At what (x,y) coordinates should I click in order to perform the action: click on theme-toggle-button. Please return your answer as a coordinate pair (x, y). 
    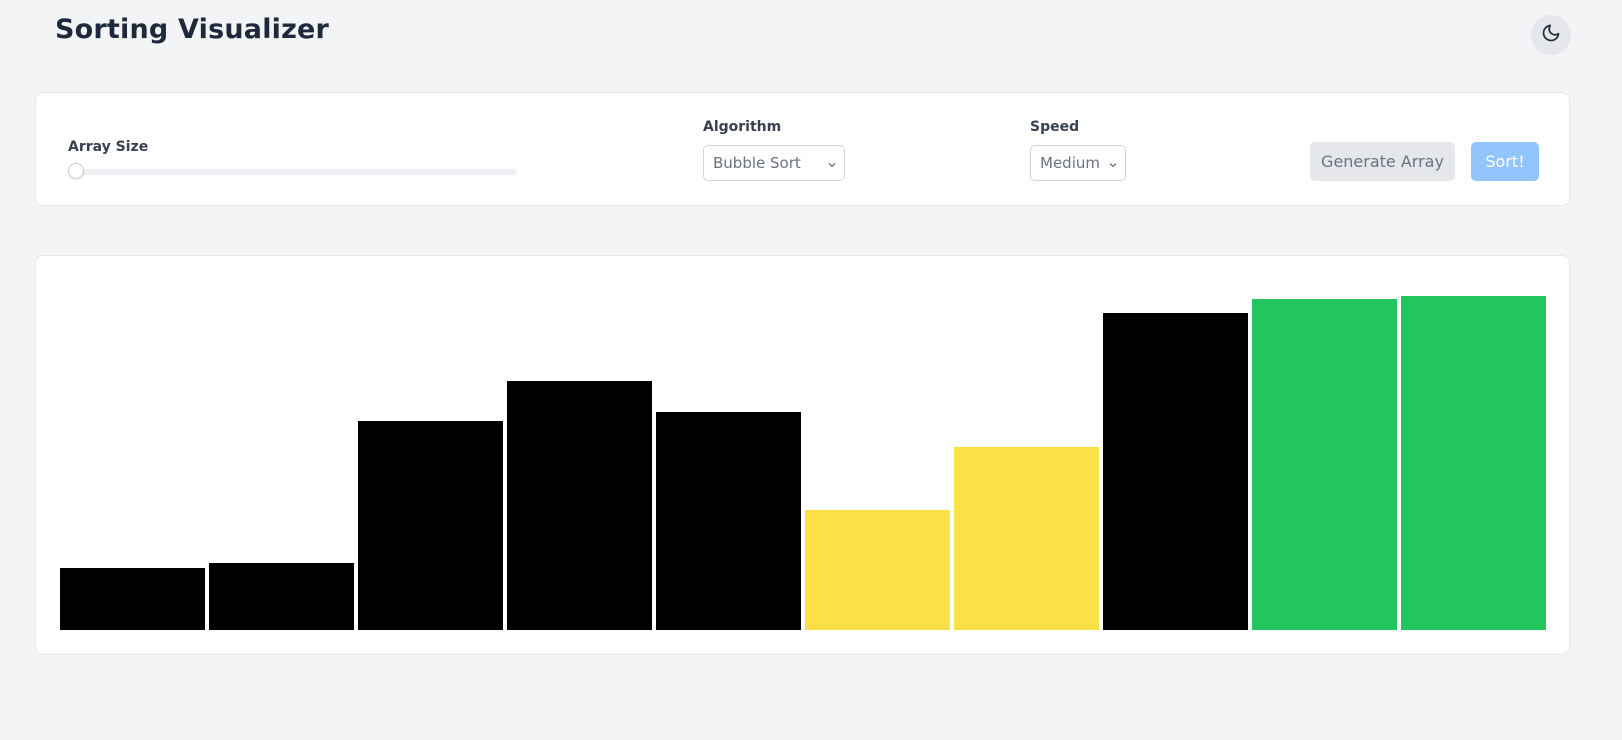
    Looking at the image, I should click on (1551, 35).